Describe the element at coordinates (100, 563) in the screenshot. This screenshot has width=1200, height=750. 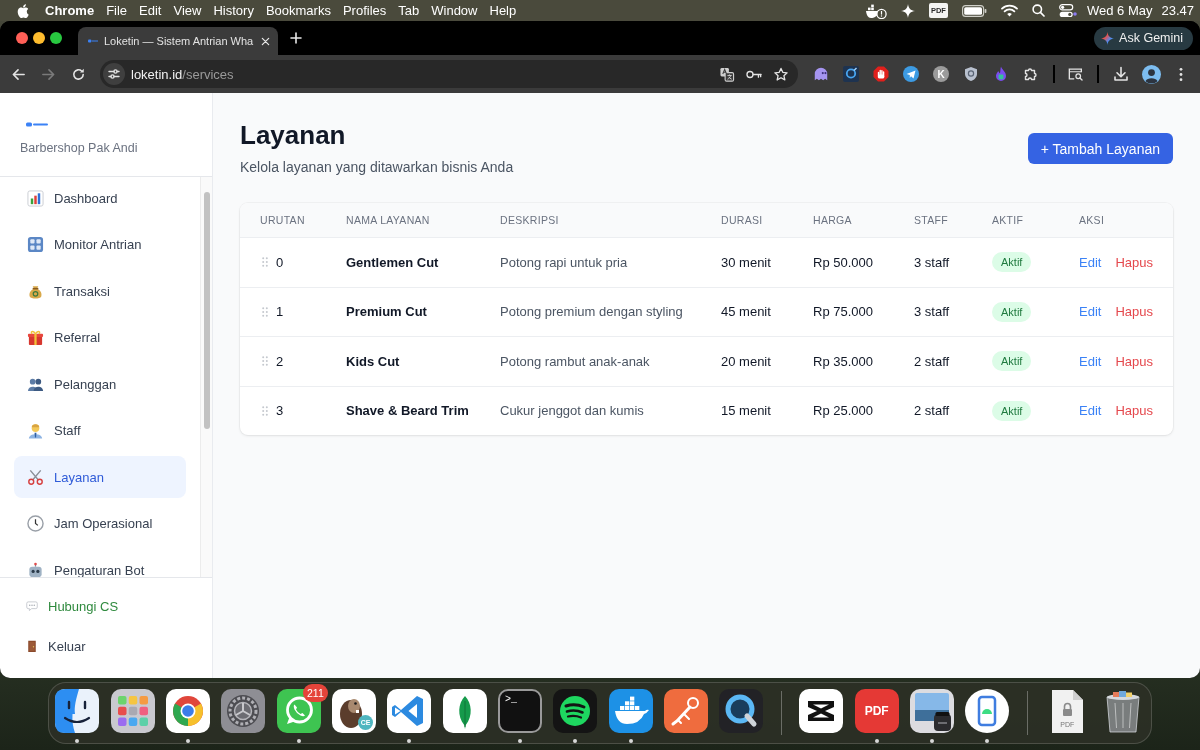
I see `nav-item: Pengaturan Bot` at that location.